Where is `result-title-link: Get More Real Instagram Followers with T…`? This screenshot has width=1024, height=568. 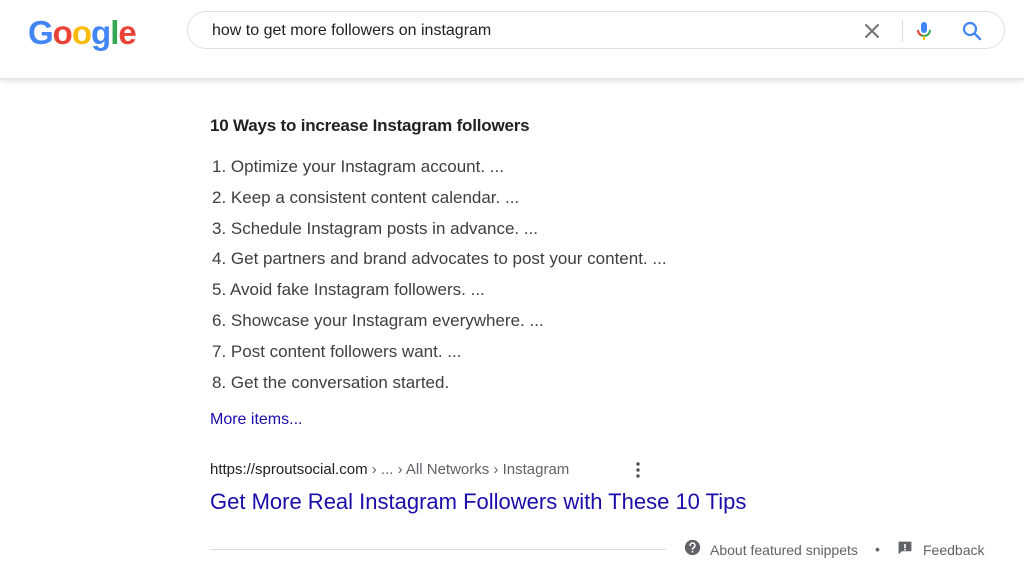
result-title-link: Get More Real Instagram Followers with T… is located at coordinates (478, 502).